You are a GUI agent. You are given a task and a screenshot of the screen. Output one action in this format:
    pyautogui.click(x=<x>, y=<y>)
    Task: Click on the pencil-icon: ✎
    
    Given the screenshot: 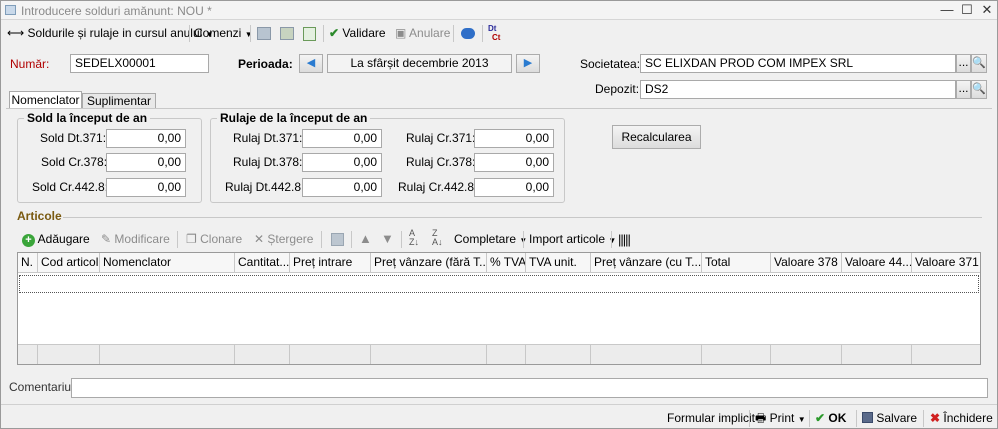 What is the action you would take?
    pyautogui.click(x=106, y=239)
    